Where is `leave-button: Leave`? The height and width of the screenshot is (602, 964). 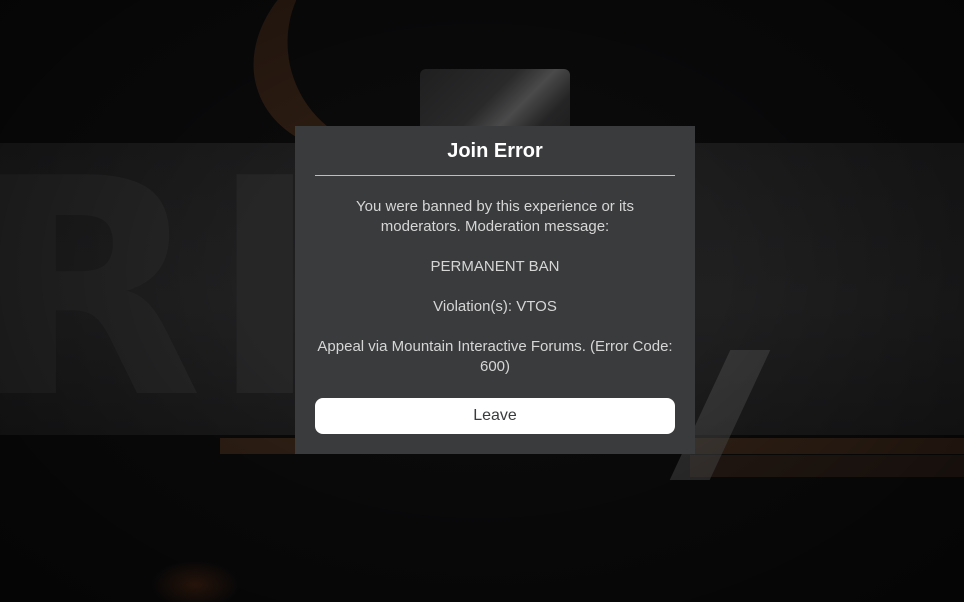
leave-button: Leave is located at coordinates (495, 416).